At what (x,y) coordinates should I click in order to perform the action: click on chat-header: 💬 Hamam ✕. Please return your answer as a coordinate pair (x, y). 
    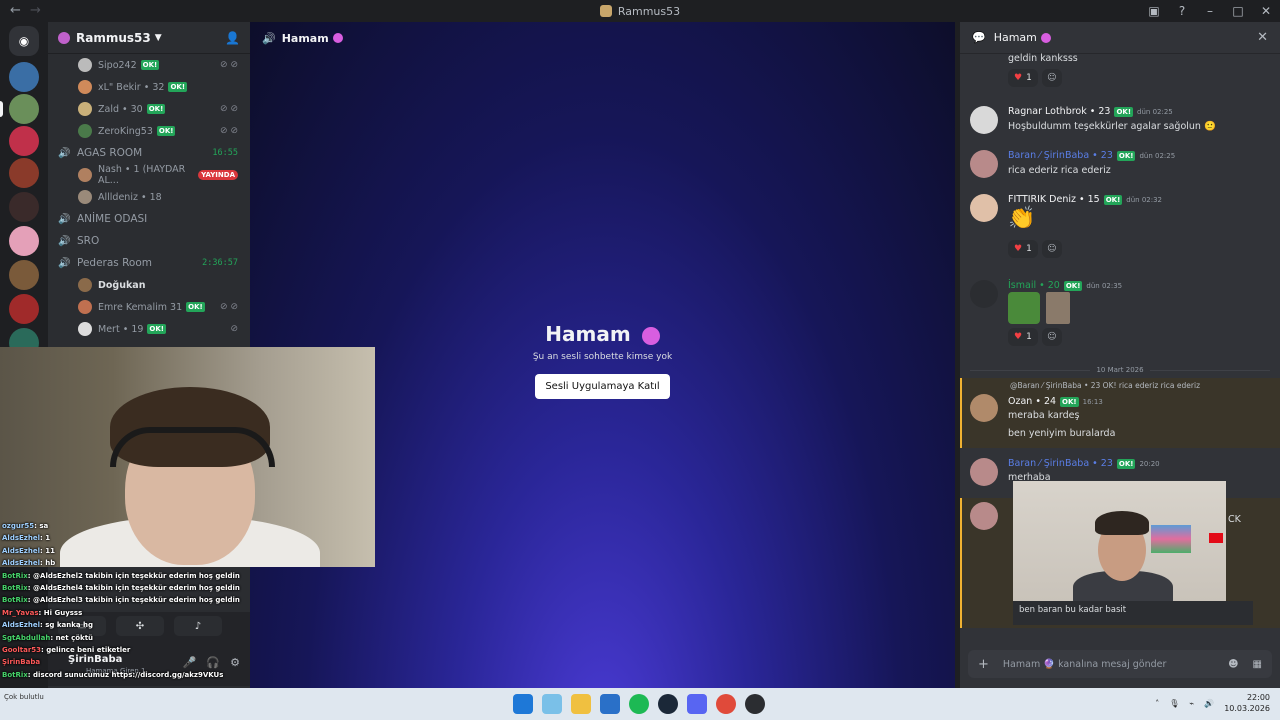
    Looking at the image, I should click on (1120, 38).